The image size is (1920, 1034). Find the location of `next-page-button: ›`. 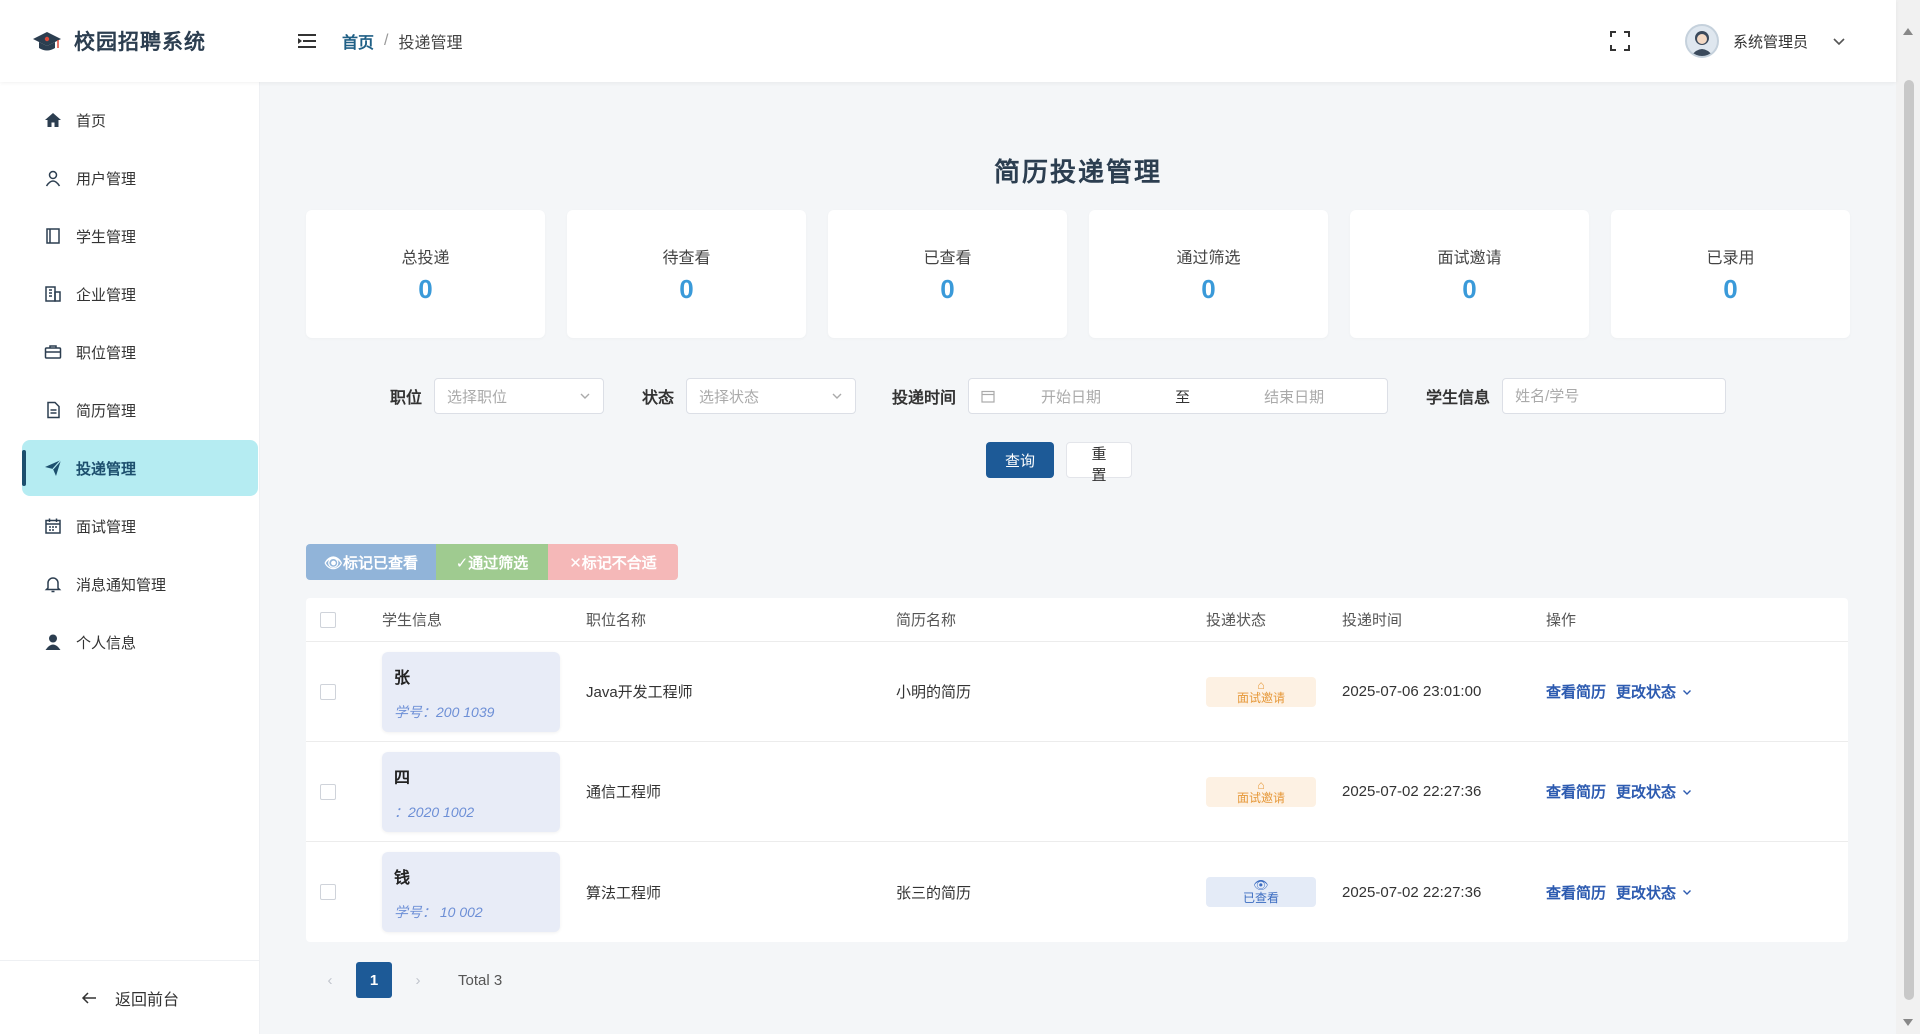

next-page-button: › is located at coordinates (418, 980).